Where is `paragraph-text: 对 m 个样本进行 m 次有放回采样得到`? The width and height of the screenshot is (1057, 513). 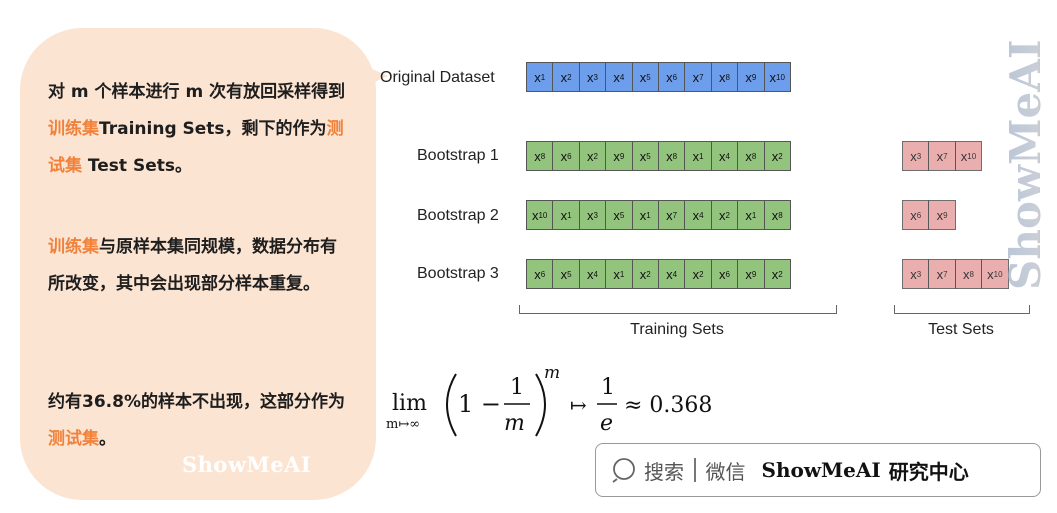 paragraph-text: 对 m 个样本进行 m 次有放回采样得到 is located at coordinates (197, 92).